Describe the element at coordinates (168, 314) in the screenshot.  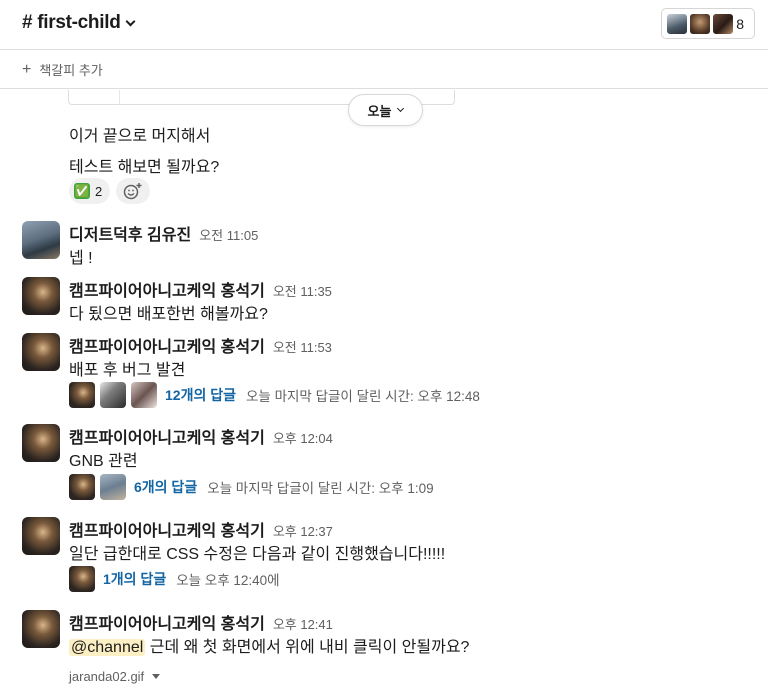
I see `message-text: 다 됬으면 배포한번 해볼까요?` at that location.